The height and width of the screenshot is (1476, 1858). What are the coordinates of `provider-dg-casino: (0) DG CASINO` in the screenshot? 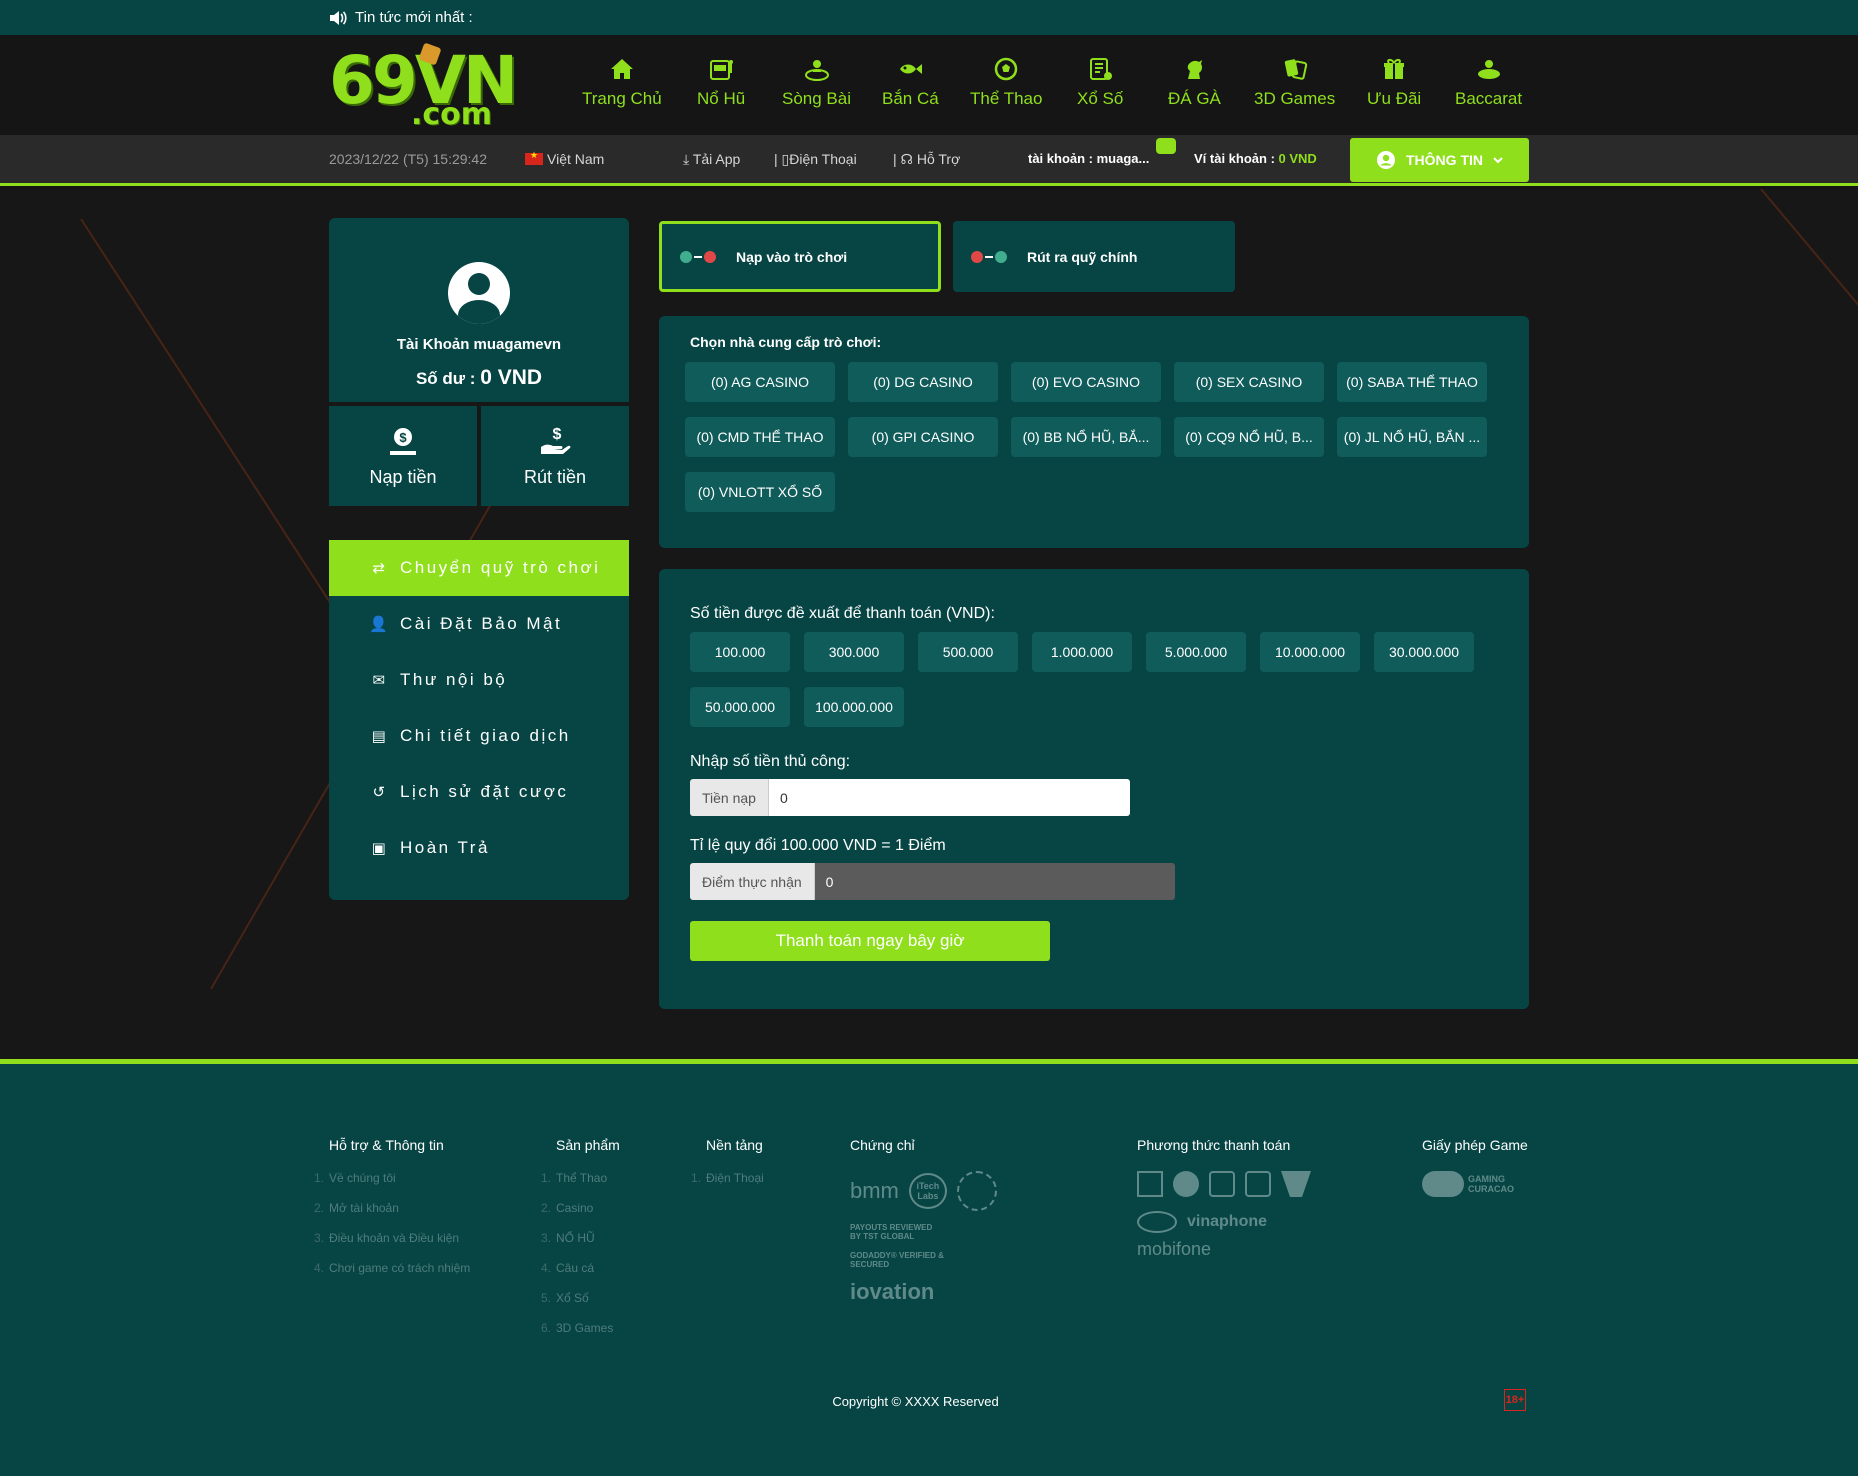 It's located at (923, 382).